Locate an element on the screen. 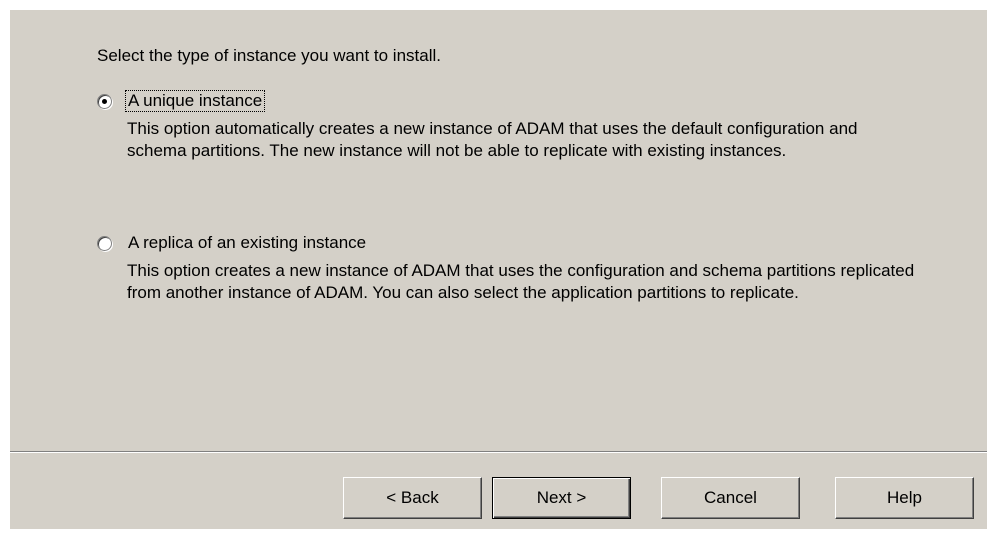 This screenshot has height=537, width=987. radio-selected-dot is located at coordinates (104, 101).